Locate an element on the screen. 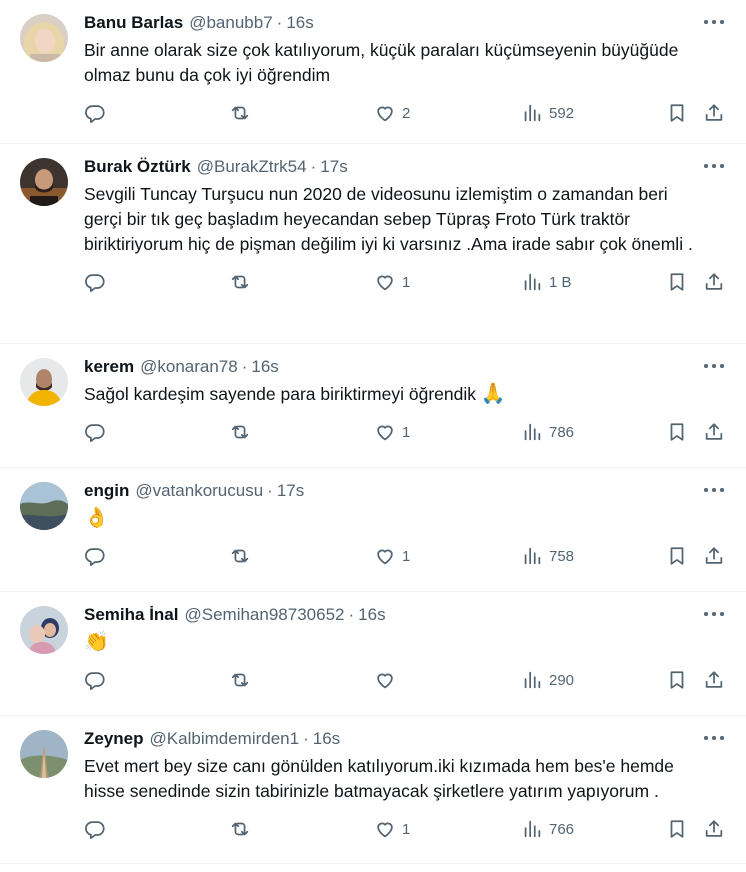  tweet: Semiha İnal @Semihan98730652 · 16s 👏 290 is located at coordinates (373, 654).